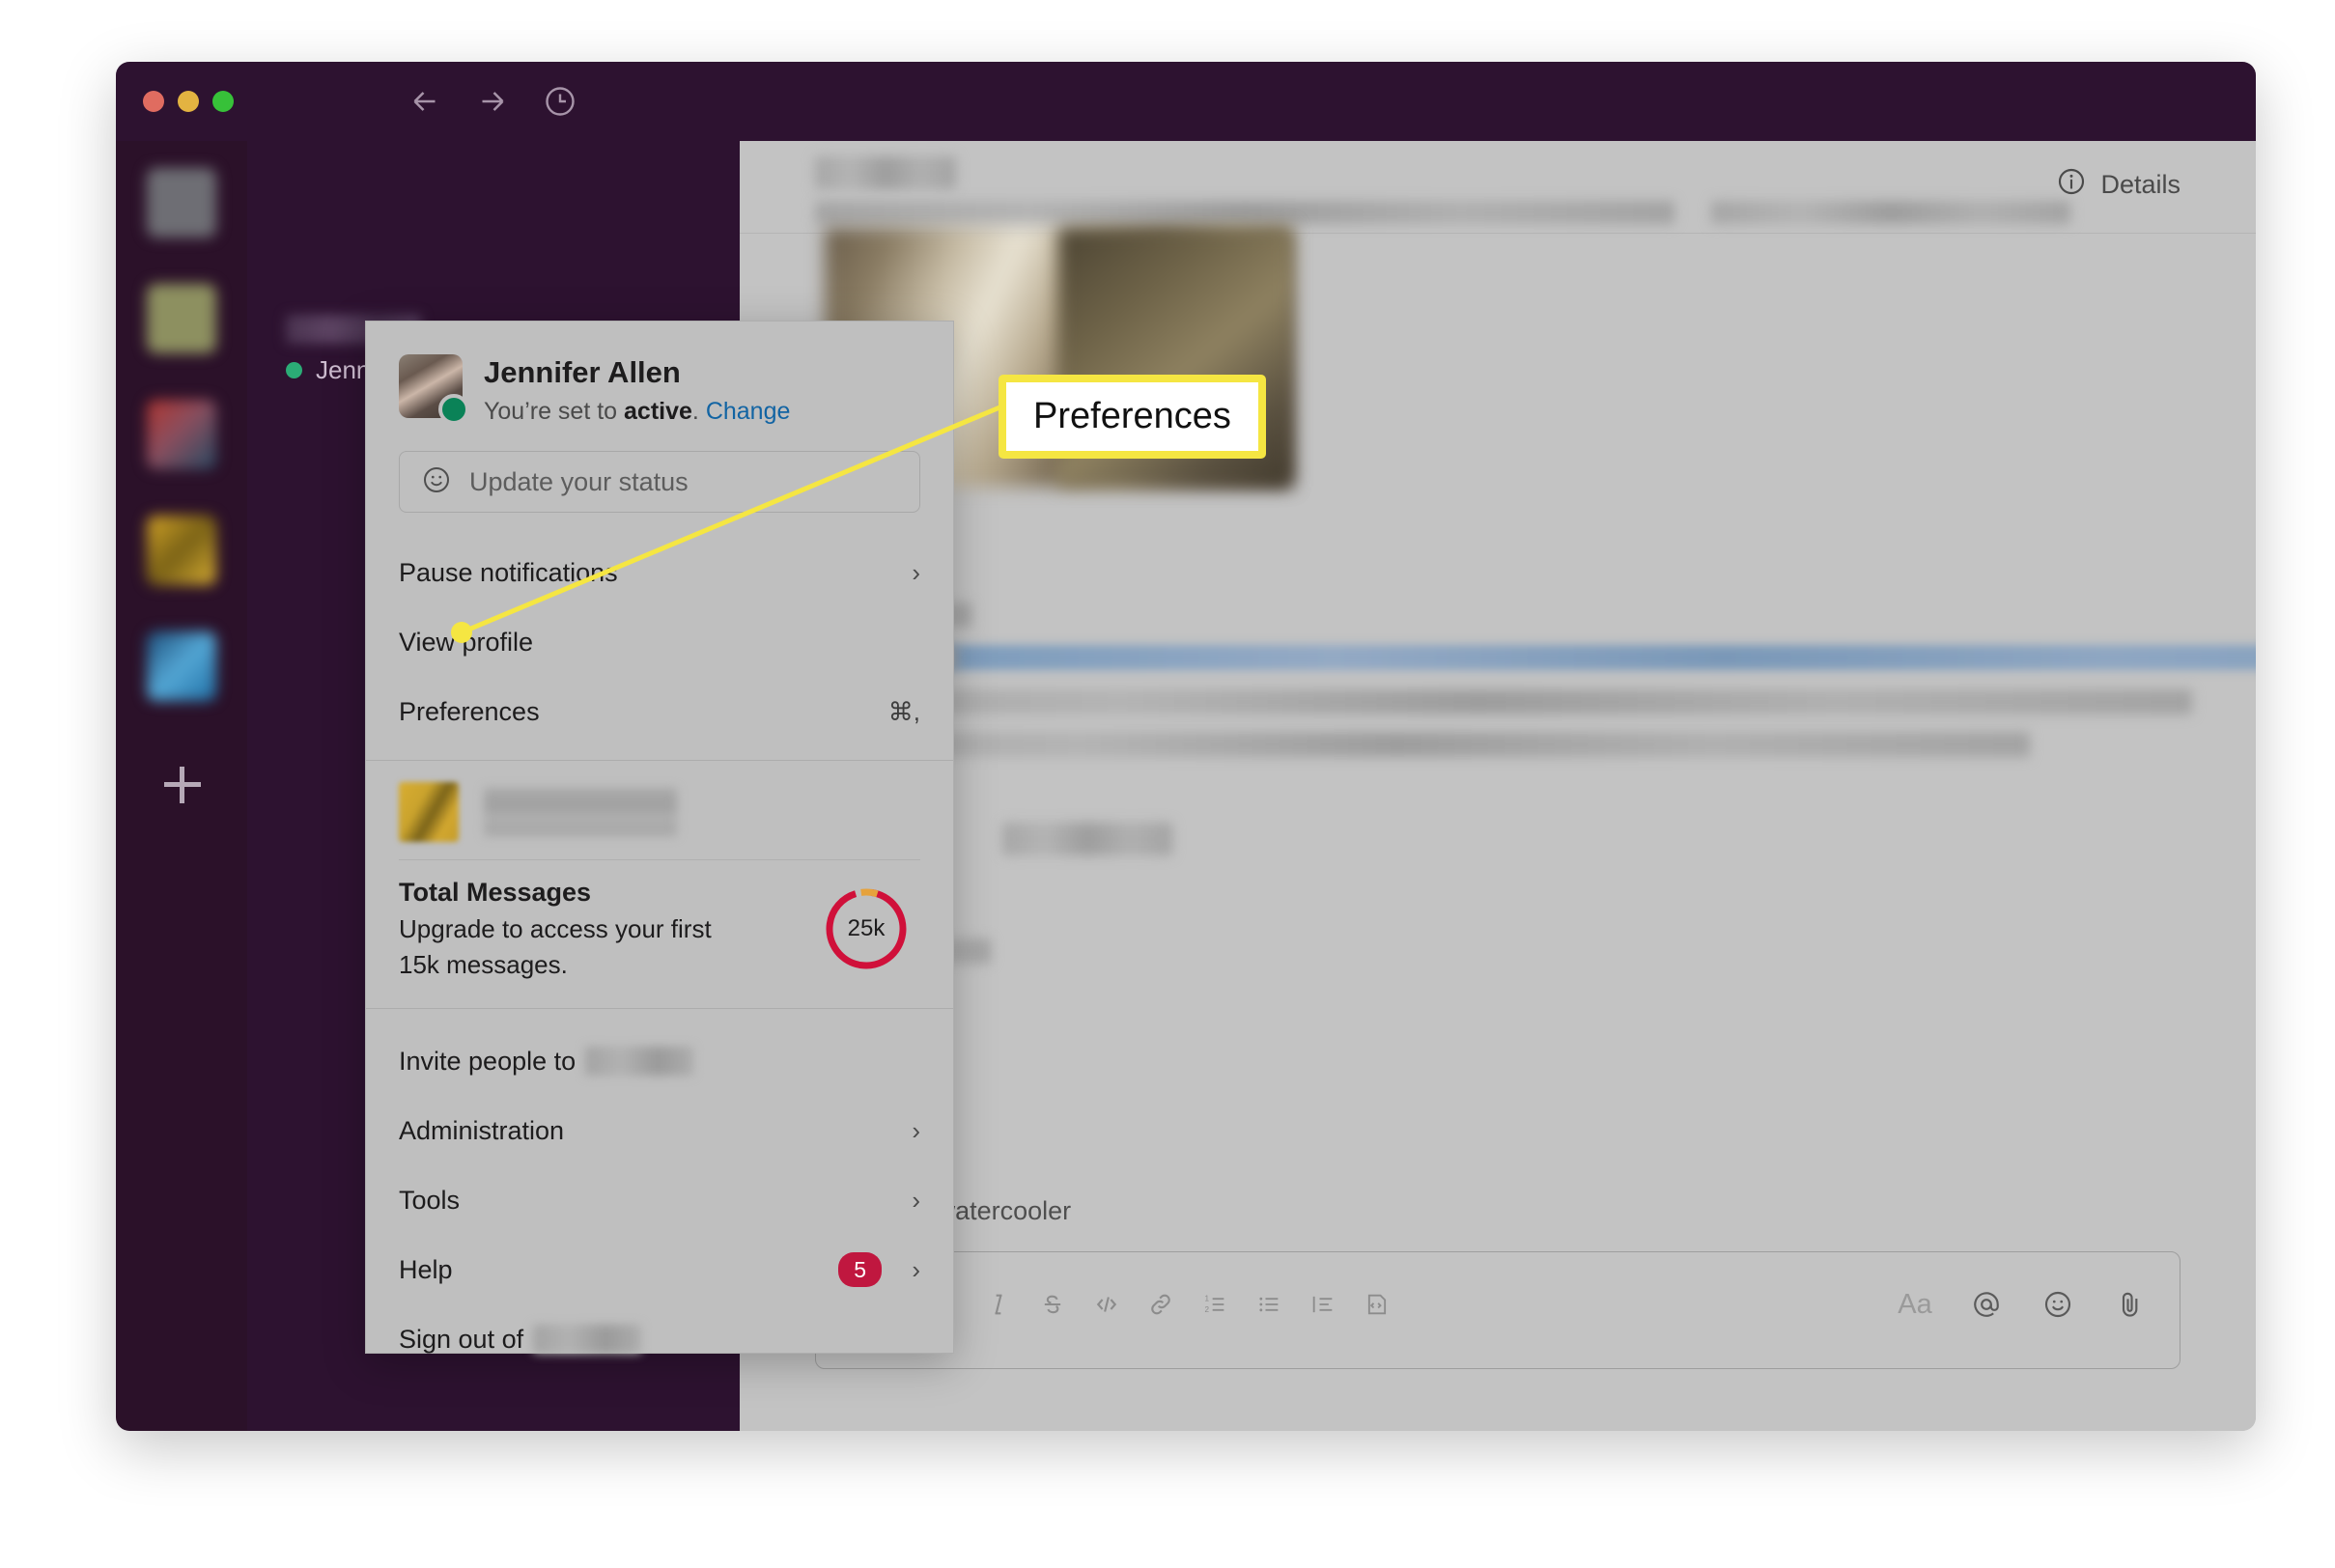 The image size is (2335, 1568). What do you see at coordinates (1269, 1304) in the screenshot?
I see `bulleted-list-icon` at bounding box center [1269, 1304].